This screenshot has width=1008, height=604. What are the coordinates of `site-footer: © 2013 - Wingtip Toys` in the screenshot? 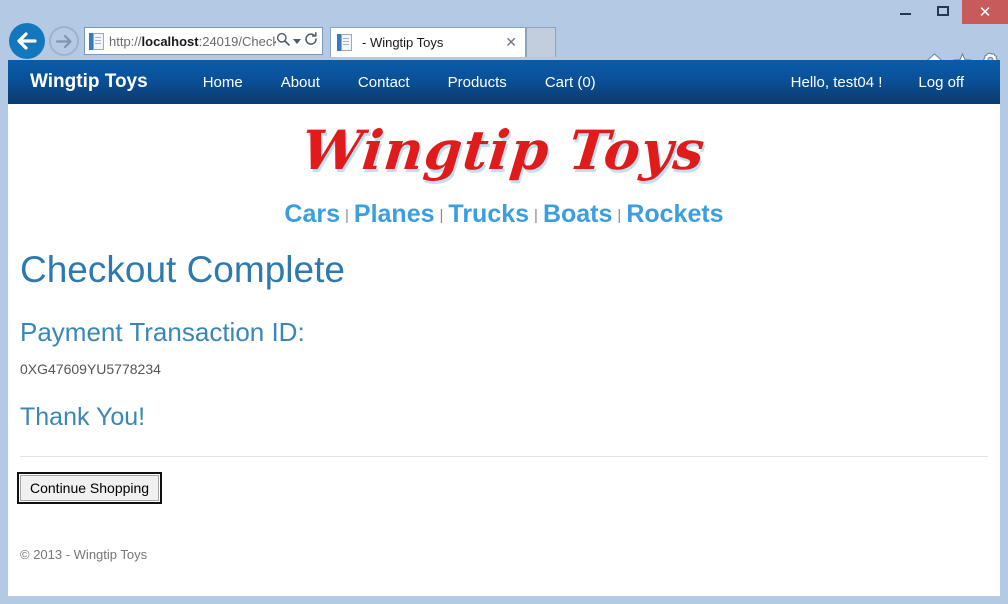 It's located at (84, 555).